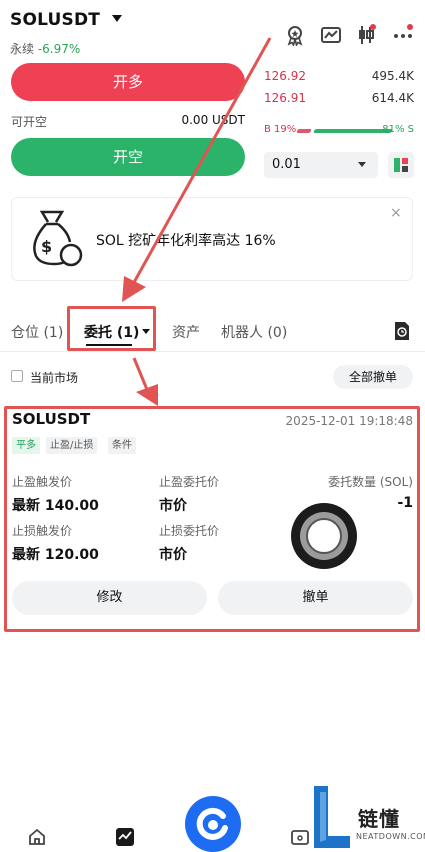 This screenshot has height=852, width=425. Describe the element at coordinates (125, 837) in the screenshot. I see `market-icon` at that location.